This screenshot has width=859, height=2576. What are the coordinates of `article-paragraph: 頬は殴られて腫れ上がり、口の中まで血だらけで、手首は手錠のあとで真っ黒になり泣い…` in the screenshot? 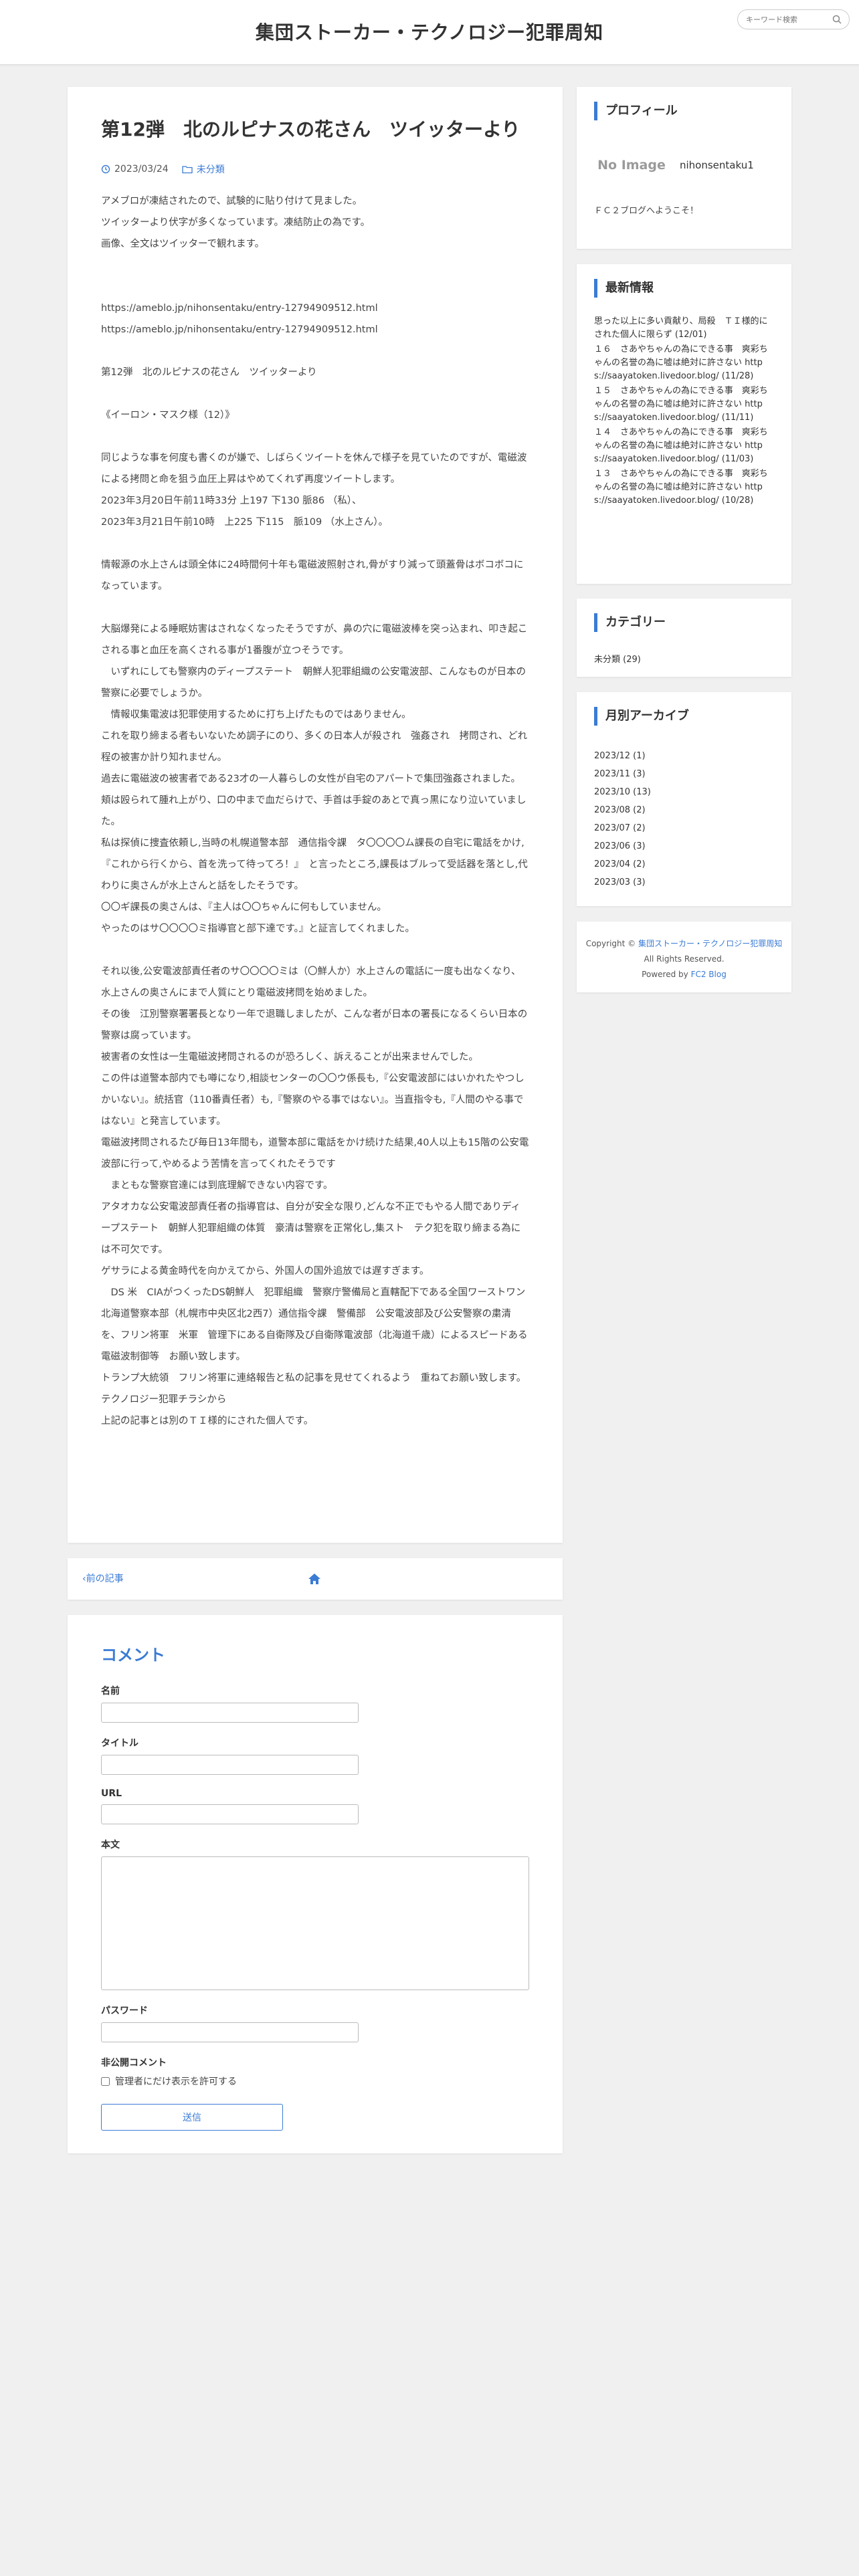 It's located at (314, 812).